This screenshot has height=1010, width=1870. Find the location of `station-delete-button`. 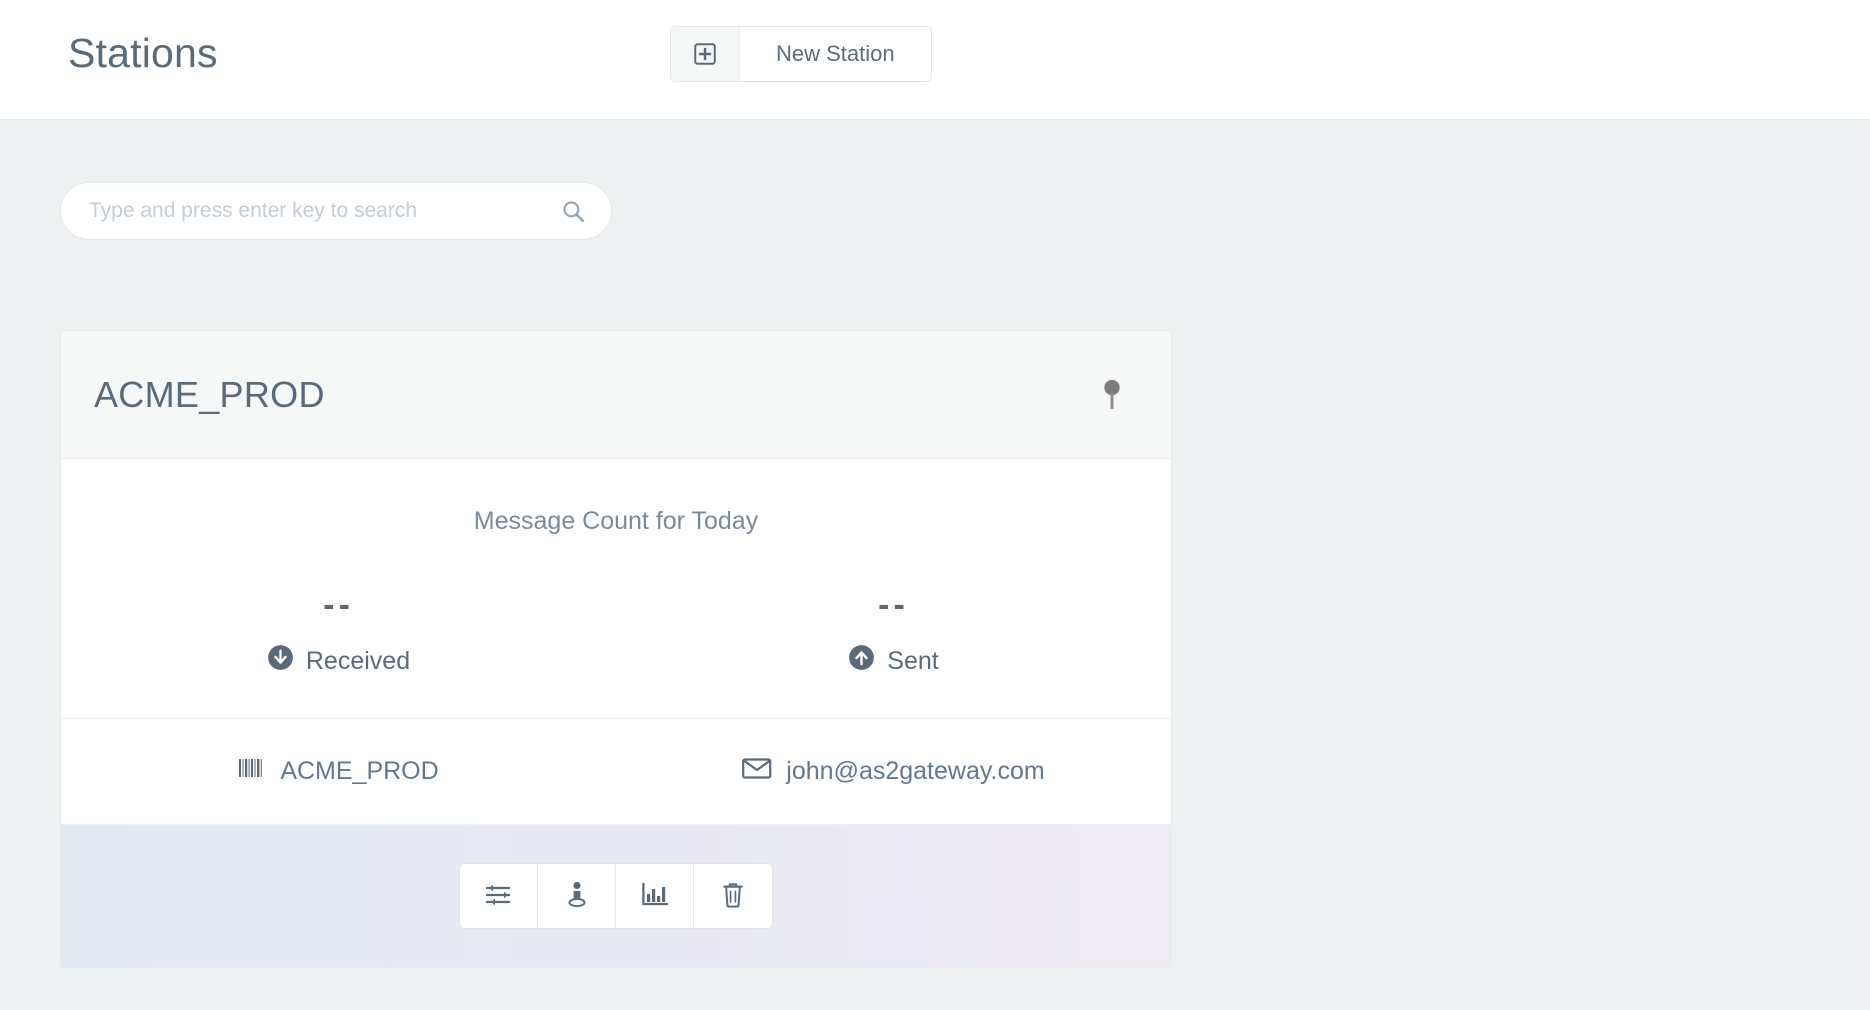

station-delete-button is located at coordinates (733, 896).